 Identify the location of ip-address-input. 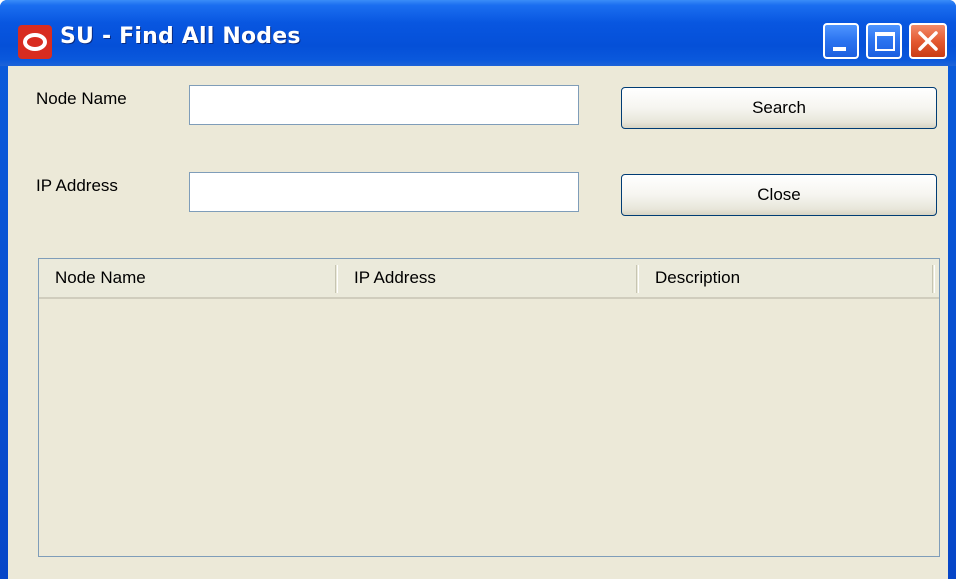
(384, 192).